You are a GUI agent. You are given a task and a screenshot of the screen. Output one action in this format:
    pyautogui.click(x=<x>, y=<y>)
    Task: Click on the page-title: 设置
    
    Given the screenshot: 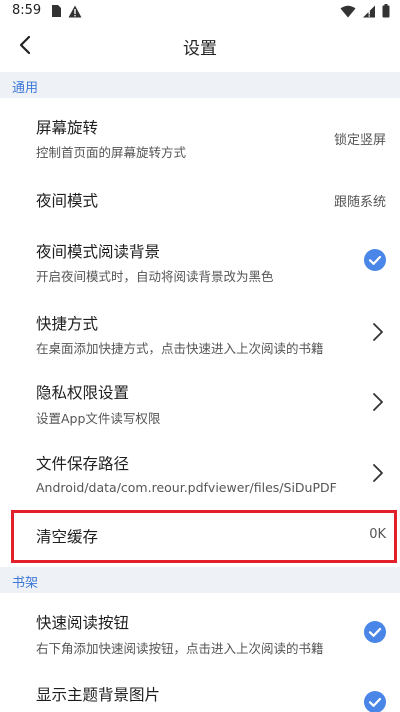 What is the action you would take?
    pyautogui.click(x=200, y=49)
    